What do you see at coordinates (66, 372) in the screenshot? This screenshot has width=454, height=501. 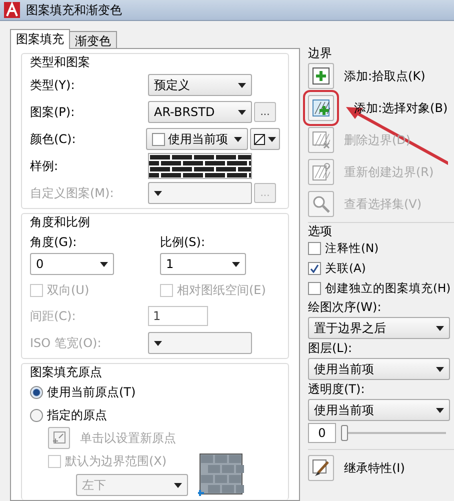 I see `group-title: 图案填充原点` at bounding box center [66, 372].